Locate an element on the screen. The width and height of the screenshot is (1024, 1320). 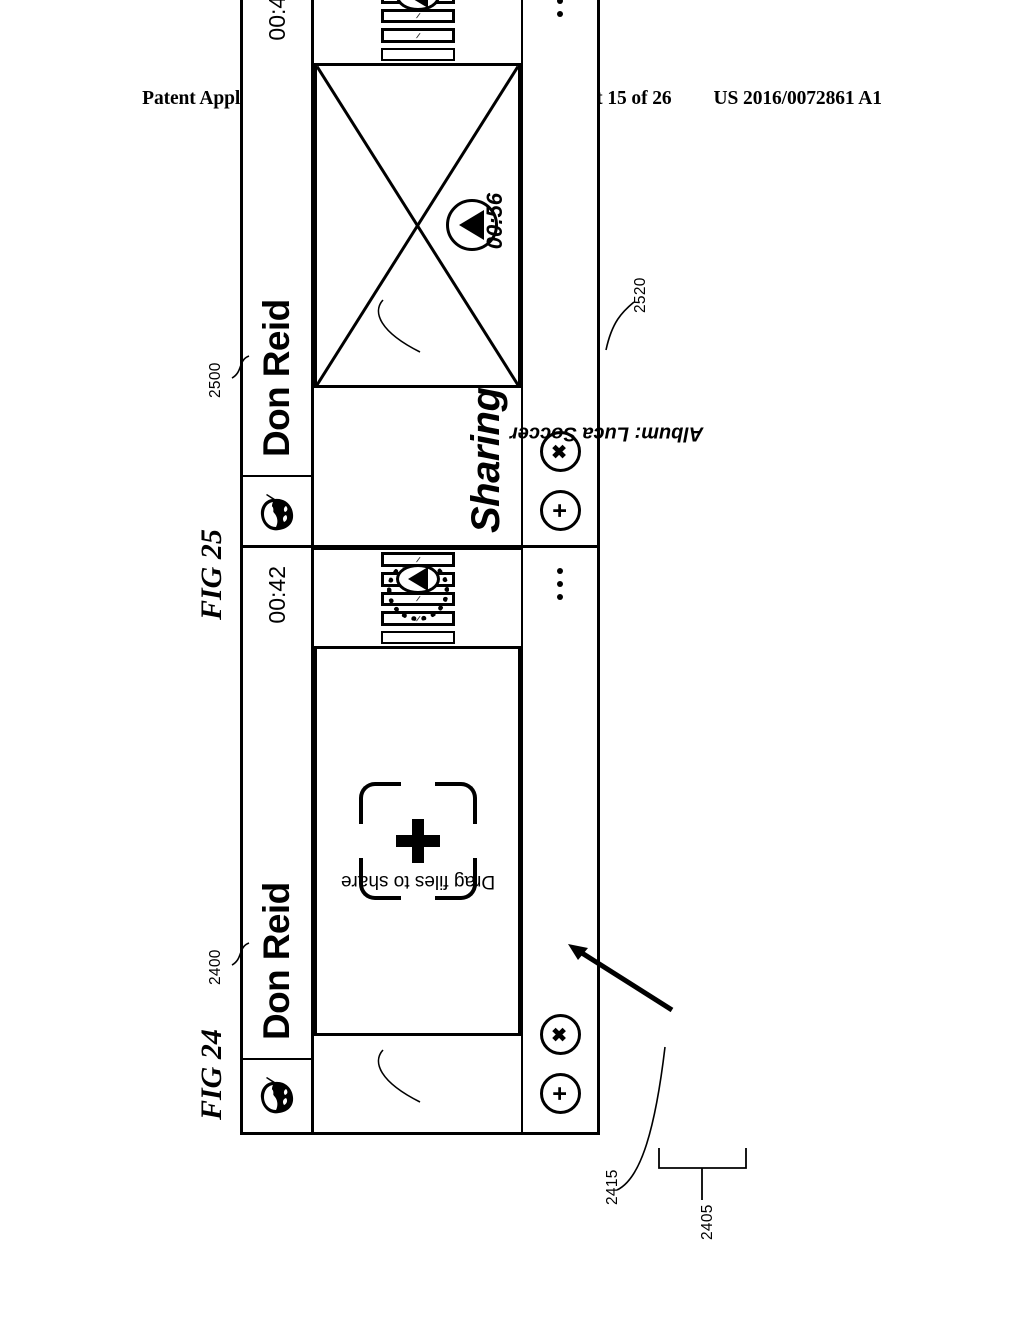
stage-drop-zone-fig24: Drag files to share is located at coordinates (417, 839).